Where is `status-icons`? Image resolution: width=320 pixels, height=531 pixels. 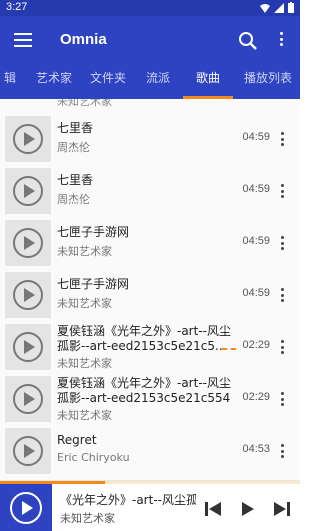
status-icons is located at coordinates (277, 7).